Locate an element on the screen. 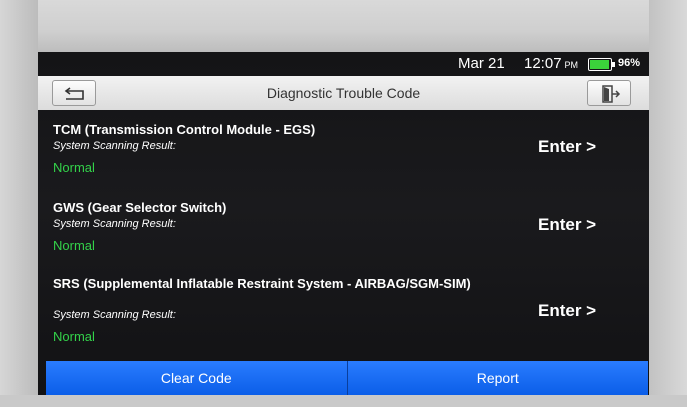  exit-button is located at coordinates (609, 93).